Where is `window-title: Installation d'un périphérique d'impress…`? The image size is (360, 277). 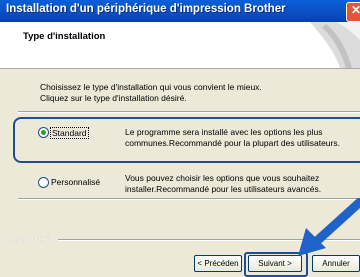
window-title: Installation d'un périphérique d'impress… is located at coordinates (146, 9).